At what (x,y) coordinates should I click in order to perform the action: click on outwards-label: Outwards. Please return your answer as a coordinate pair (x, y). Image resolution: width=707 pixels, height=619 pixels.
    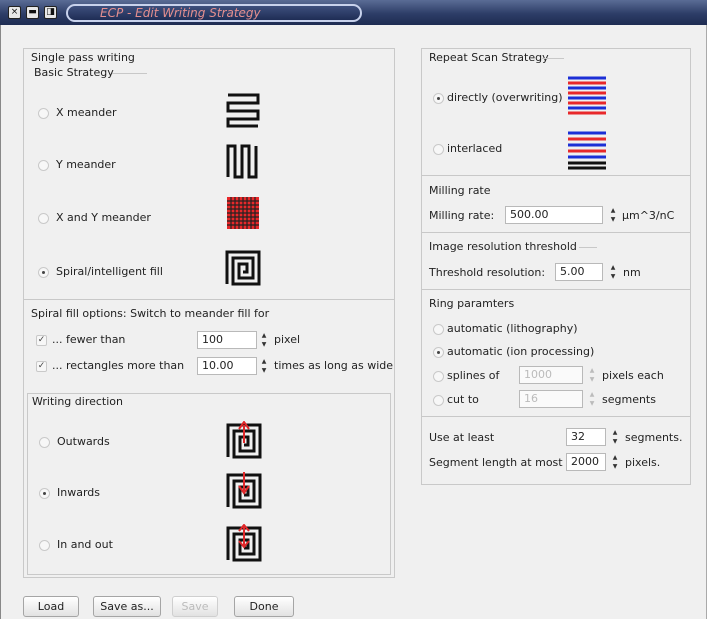
    Looking at the image, I should click on (83, 441).